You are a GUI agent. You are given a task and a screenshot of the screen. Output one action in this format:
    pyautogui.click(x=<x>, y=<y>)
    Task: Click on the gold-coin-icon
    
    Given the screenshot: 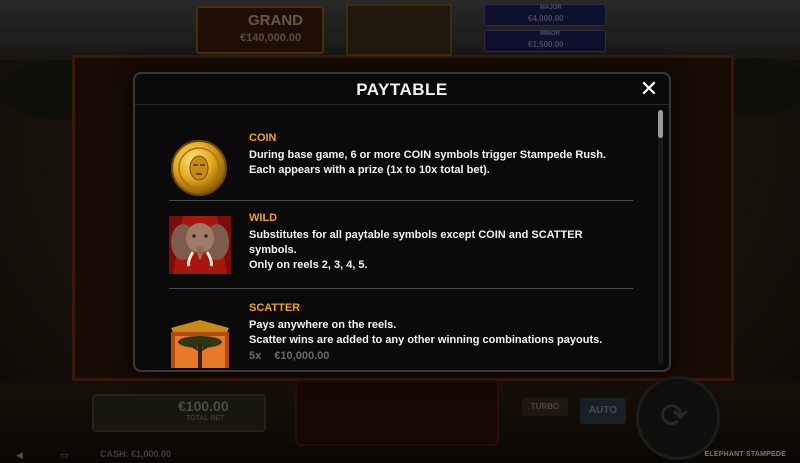 What is the action you would take?
    pyautogui.click(x=201, y=169)
    